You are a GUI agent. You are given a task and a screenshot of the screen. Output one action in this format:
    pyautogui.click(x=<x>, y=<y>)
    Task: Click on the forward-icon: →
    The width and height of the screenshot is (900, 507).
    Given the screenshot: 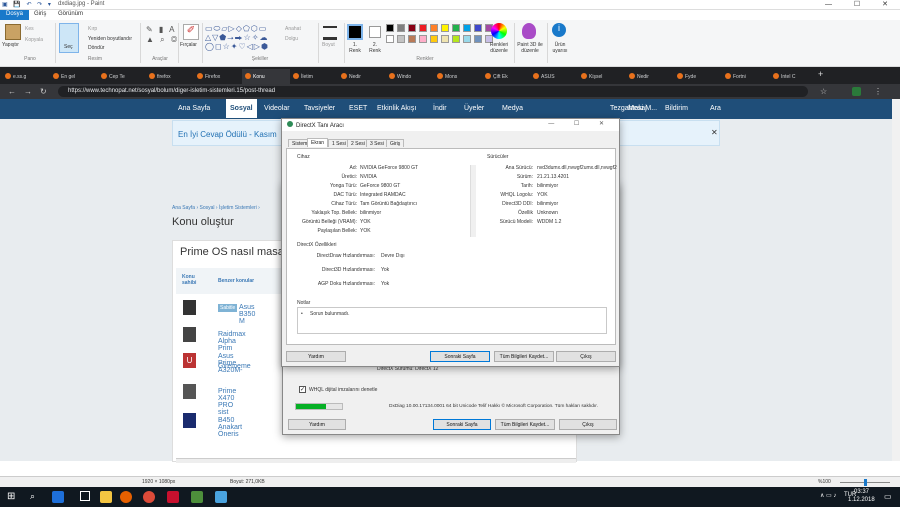 What is the action you would take?
    pyautogui.click(x=28, y=91)
    